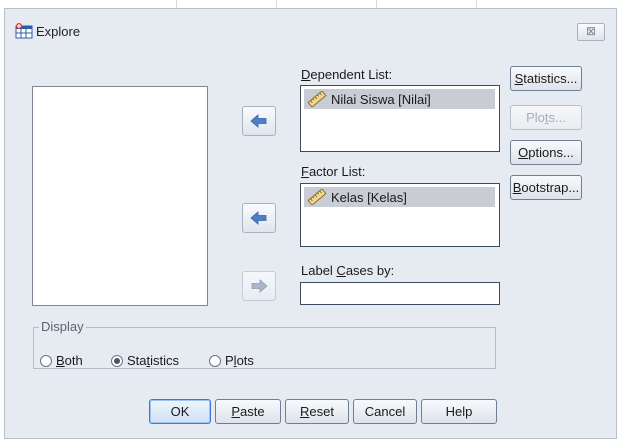 The width and height of the screenshot is (621, 443). Describe the element at coordinates (24, 31) in the screenshot. I see `table-explore-icon` at that location.